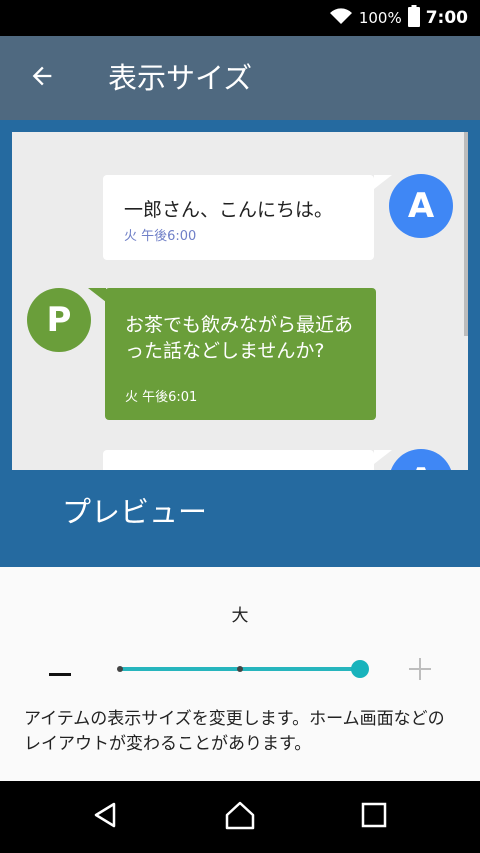 The height and width of the screenshot is (853, 480). Describe the element at coordinates (360, 669) in the screenshot. I see `size-slider-thumb` at that location.